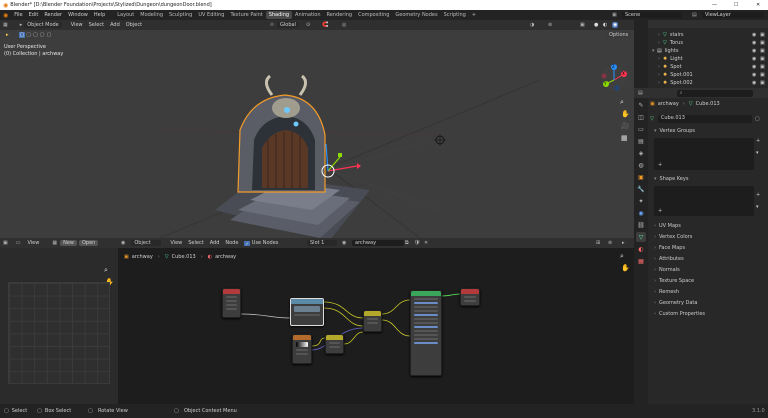  What do you see at coordinates (5, 243) in the screenshot?
I see `image-editor-type-icon: ▣` at bounding box center [5, 243].